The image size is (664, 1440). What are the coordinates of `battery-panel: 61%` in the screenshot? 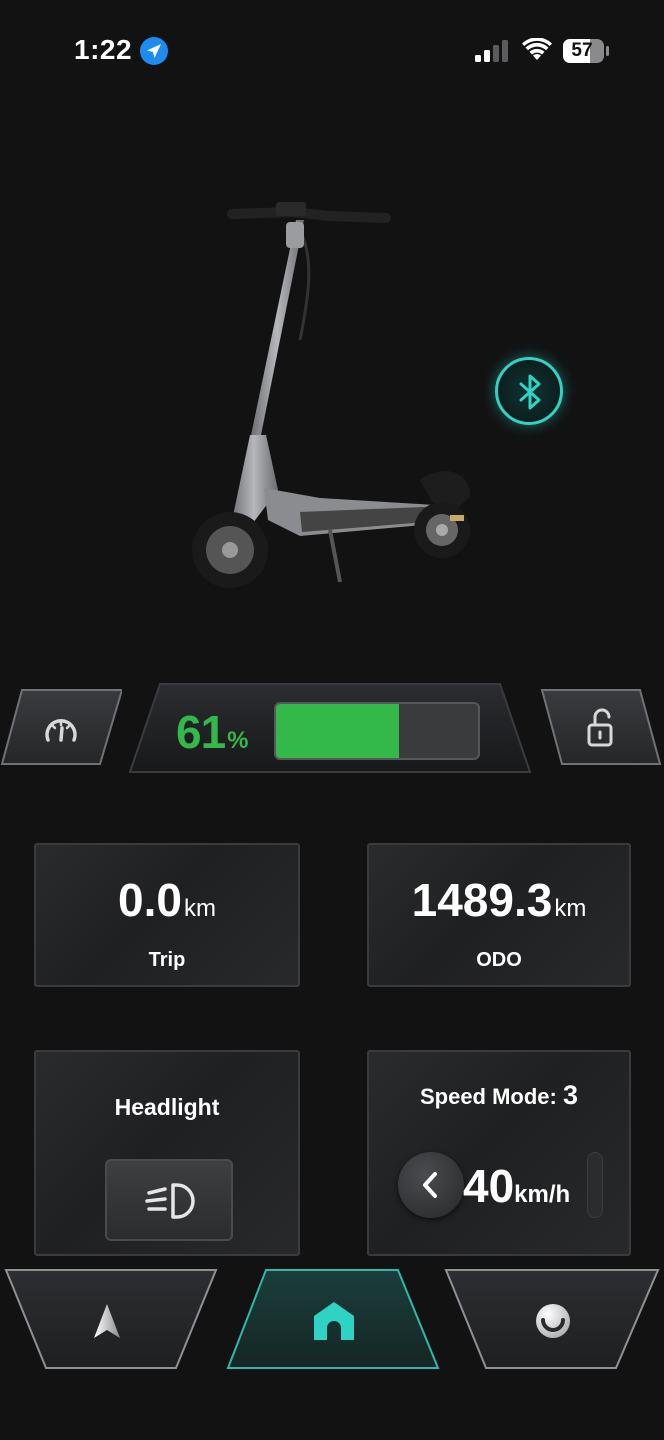 It's located at (330, 732).